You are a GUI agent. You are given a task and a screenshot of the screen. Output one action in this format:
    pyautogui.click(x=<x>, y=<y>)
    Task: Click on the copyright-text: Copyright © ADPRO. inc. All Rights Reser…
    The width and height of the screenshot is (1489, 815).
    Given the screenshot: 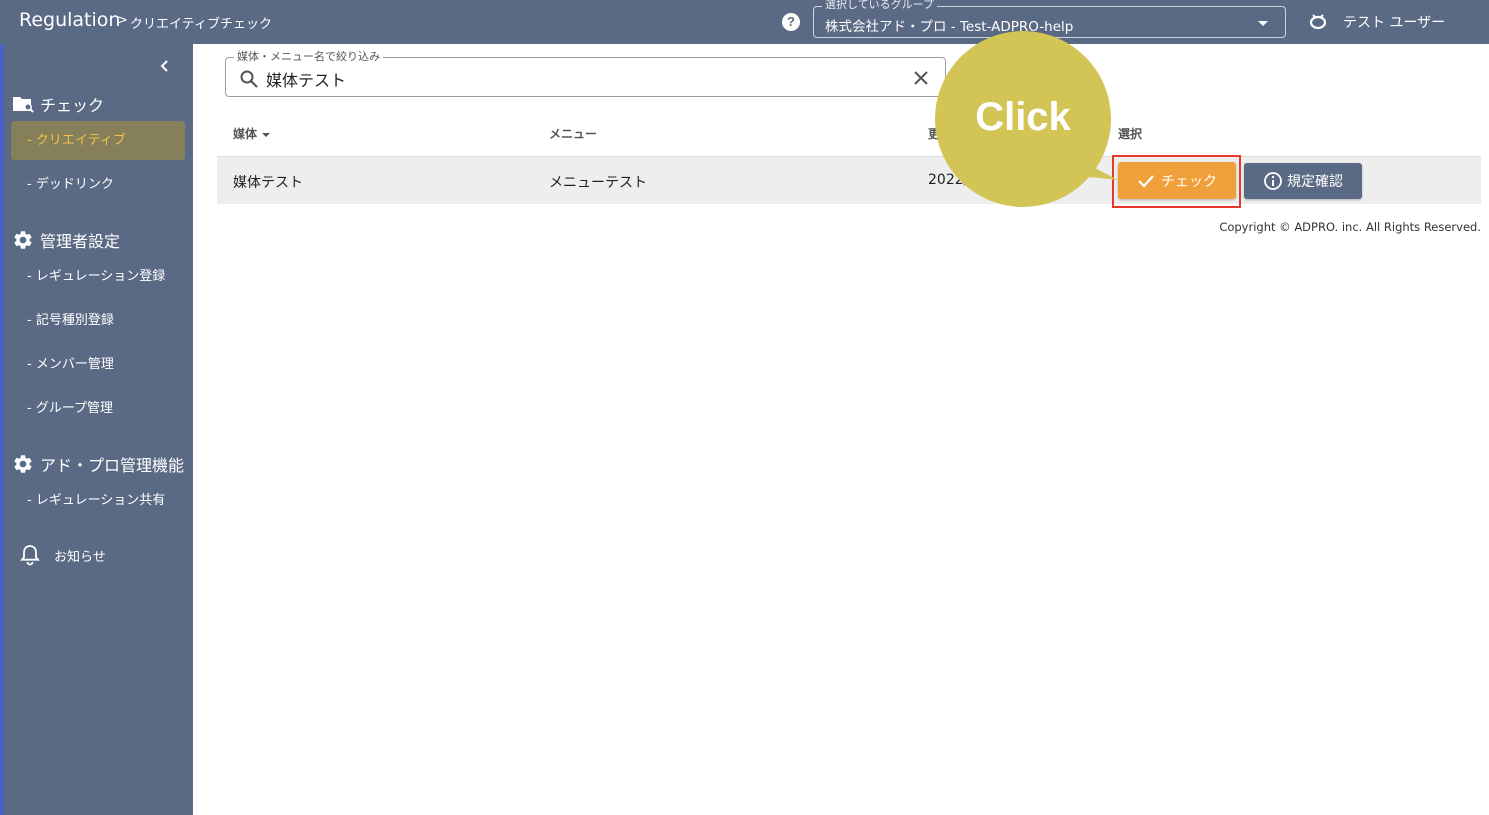 What is the action you would take?
    pyautogui.click(x=1350, y=227)
    